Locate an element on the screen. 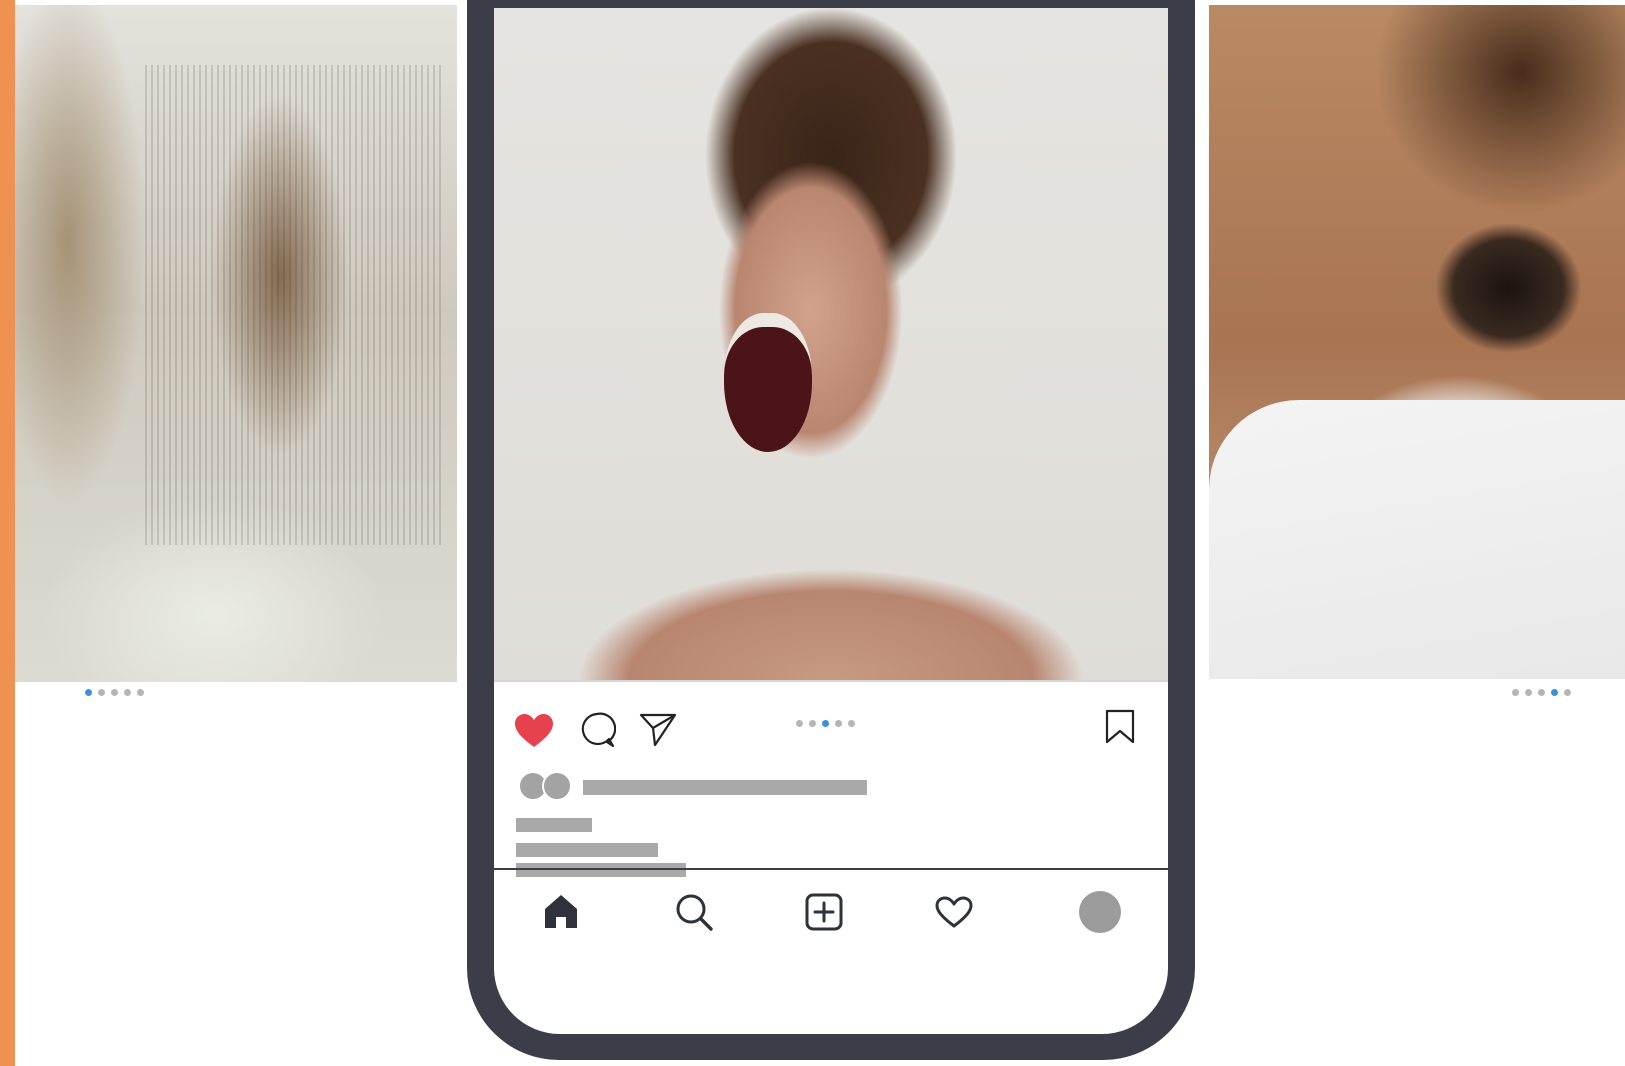  heart-icon is located at coordinates (534, 731).